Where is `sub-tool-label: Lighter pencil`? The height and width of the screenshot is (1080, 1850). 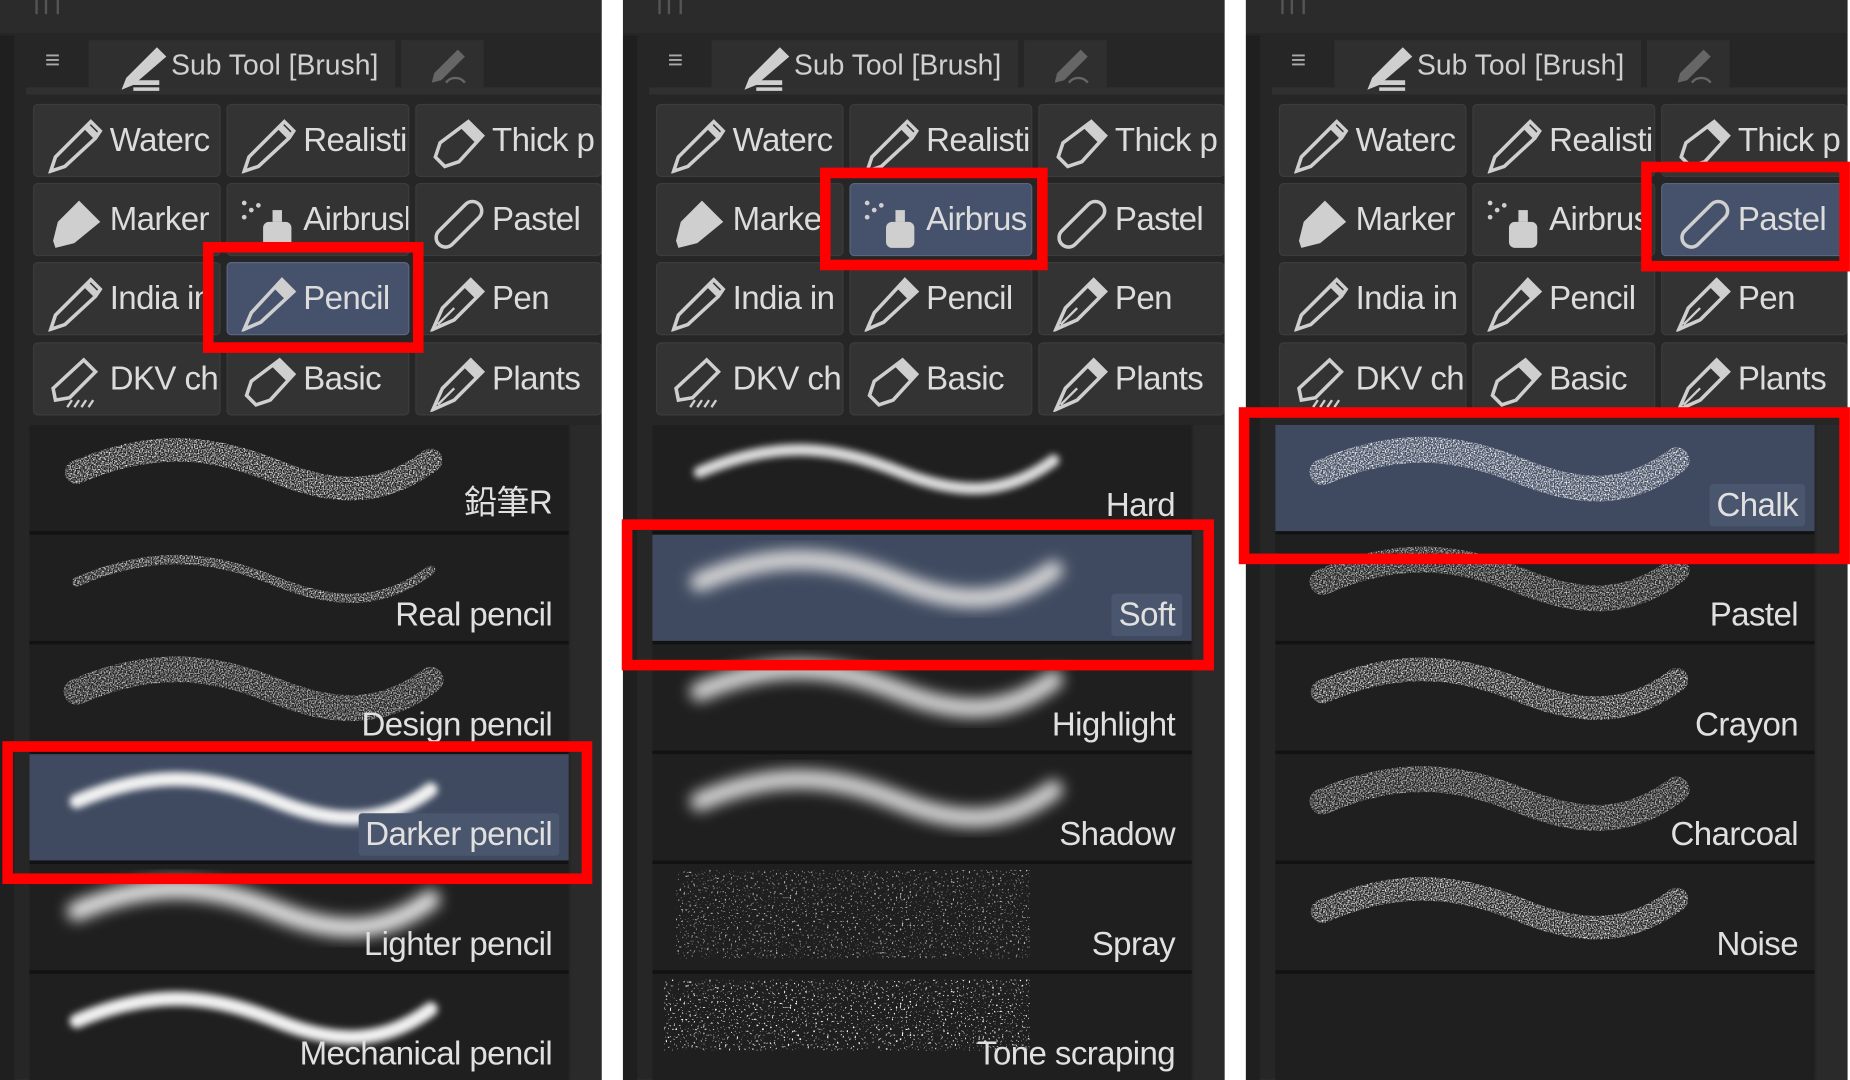 sub-tool-label: Lighter pencil is located at coordinates (458, 943).